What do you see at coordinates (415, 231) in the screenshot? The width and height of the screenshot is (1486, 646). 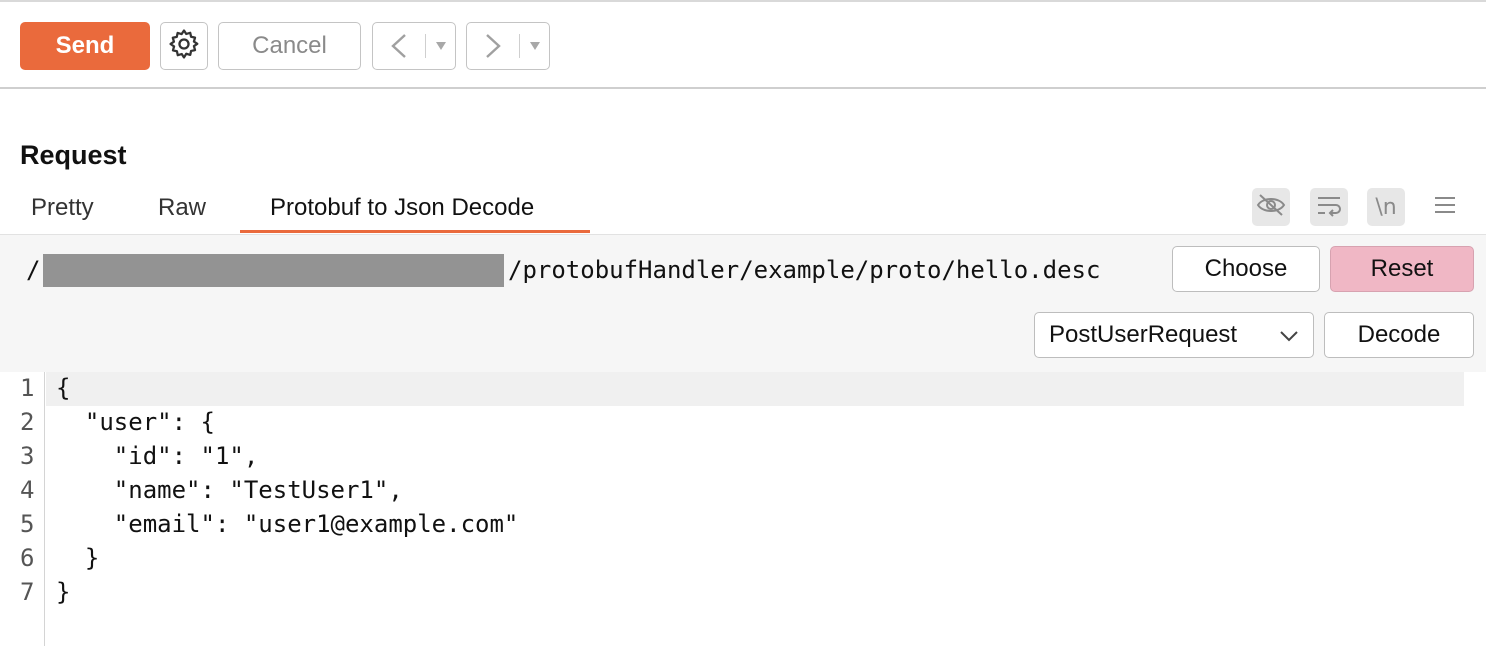 I see `active-tab-indicator` at bounding box center [415, 231].